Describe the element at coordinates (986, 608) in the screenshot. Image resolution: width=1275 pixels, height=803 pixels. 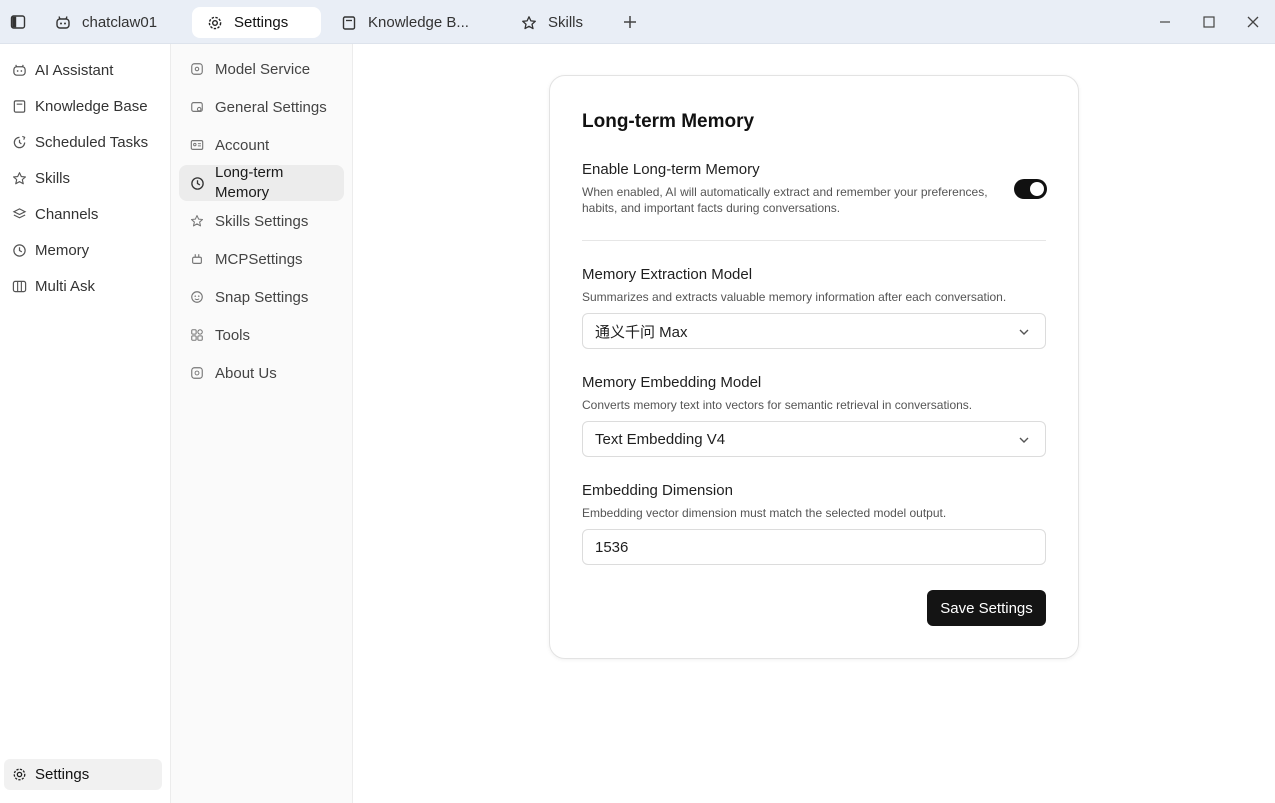
I see `save-settings-button: Save Settings` at that location.